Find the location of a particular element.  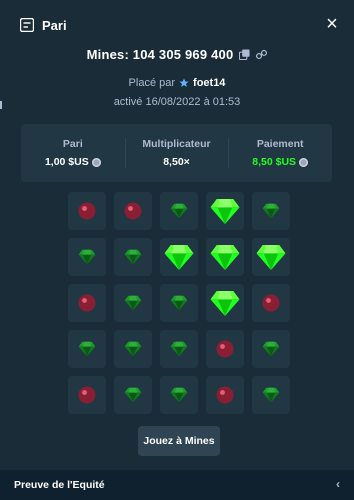

modal-title: Pari is located at coordinates (54, 25).